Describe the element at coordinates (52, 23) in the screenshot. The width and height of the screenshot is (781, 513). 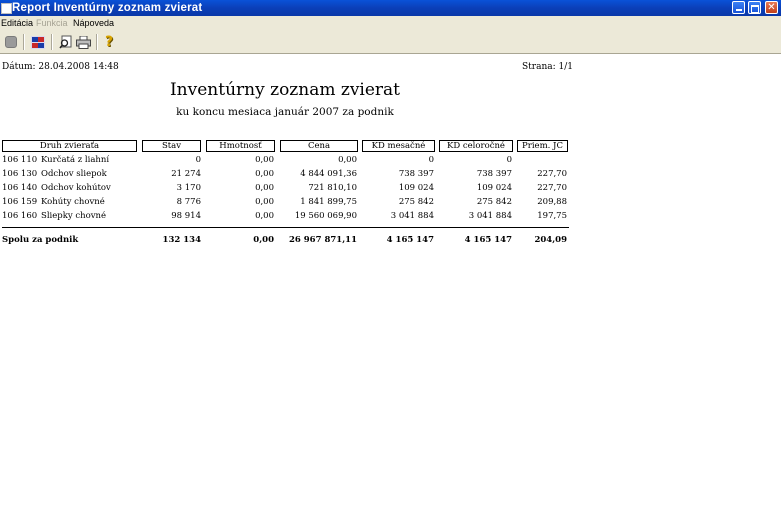
I see `menu-funkcia: Funkcia` at that location.